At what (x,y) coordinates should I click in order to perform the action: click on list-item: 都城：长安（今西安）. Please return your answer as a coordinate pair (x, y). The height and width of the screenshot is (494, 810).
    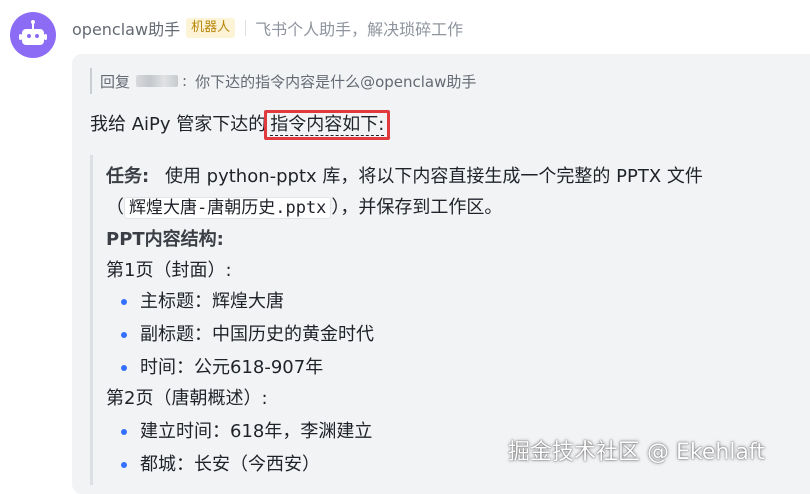
    Looking at the image, I should click on (230, 464).